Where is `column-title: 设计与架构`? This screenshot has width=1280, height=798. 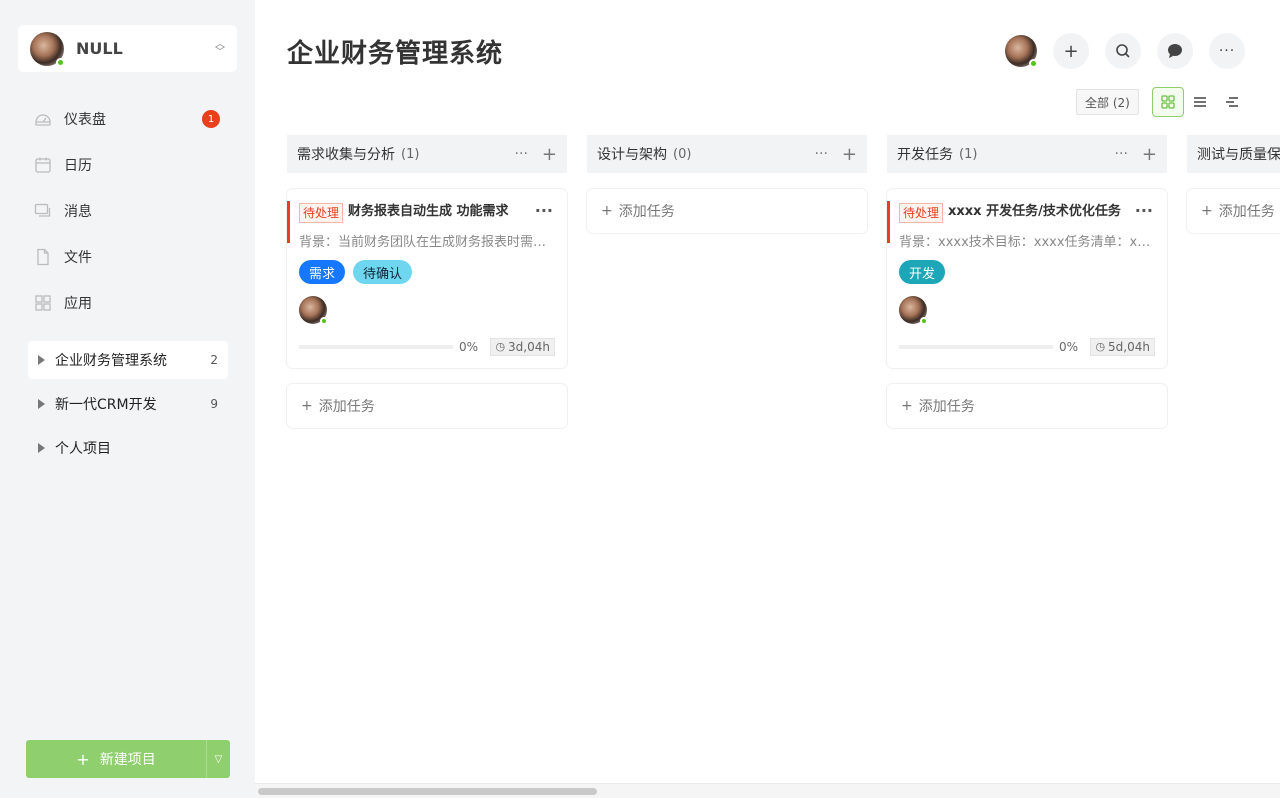 column-title: 设计与架构 is located at coordinates (632, 155).